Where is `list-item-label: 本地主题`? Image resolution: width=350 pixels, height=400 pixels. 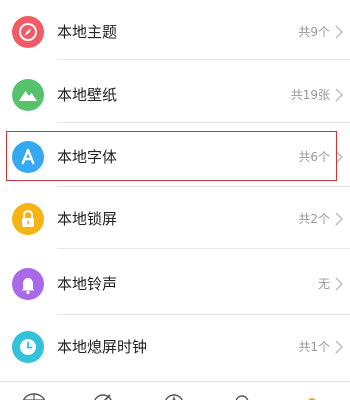
list-item-label: 本地主题 is located at coordinates (87, 32).